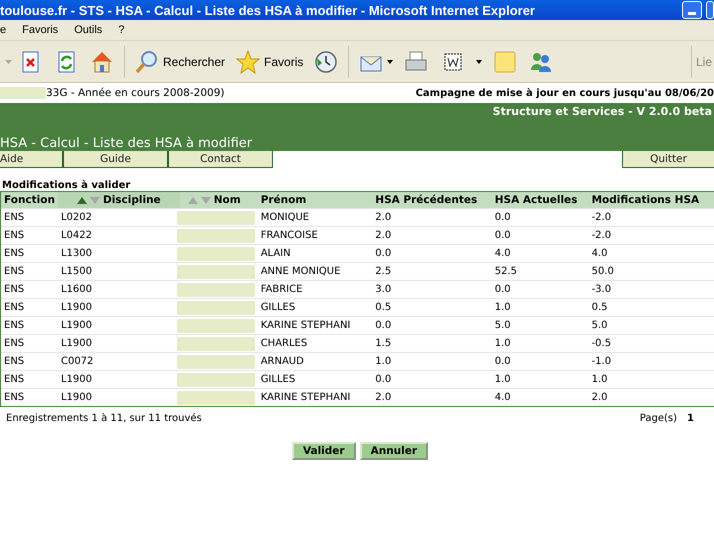 This screenshot has width=714, height=548. What do you see at coordinates (692, 13) in the screenshot?
I see `minimize-icon` at bounding box center [692, 13].